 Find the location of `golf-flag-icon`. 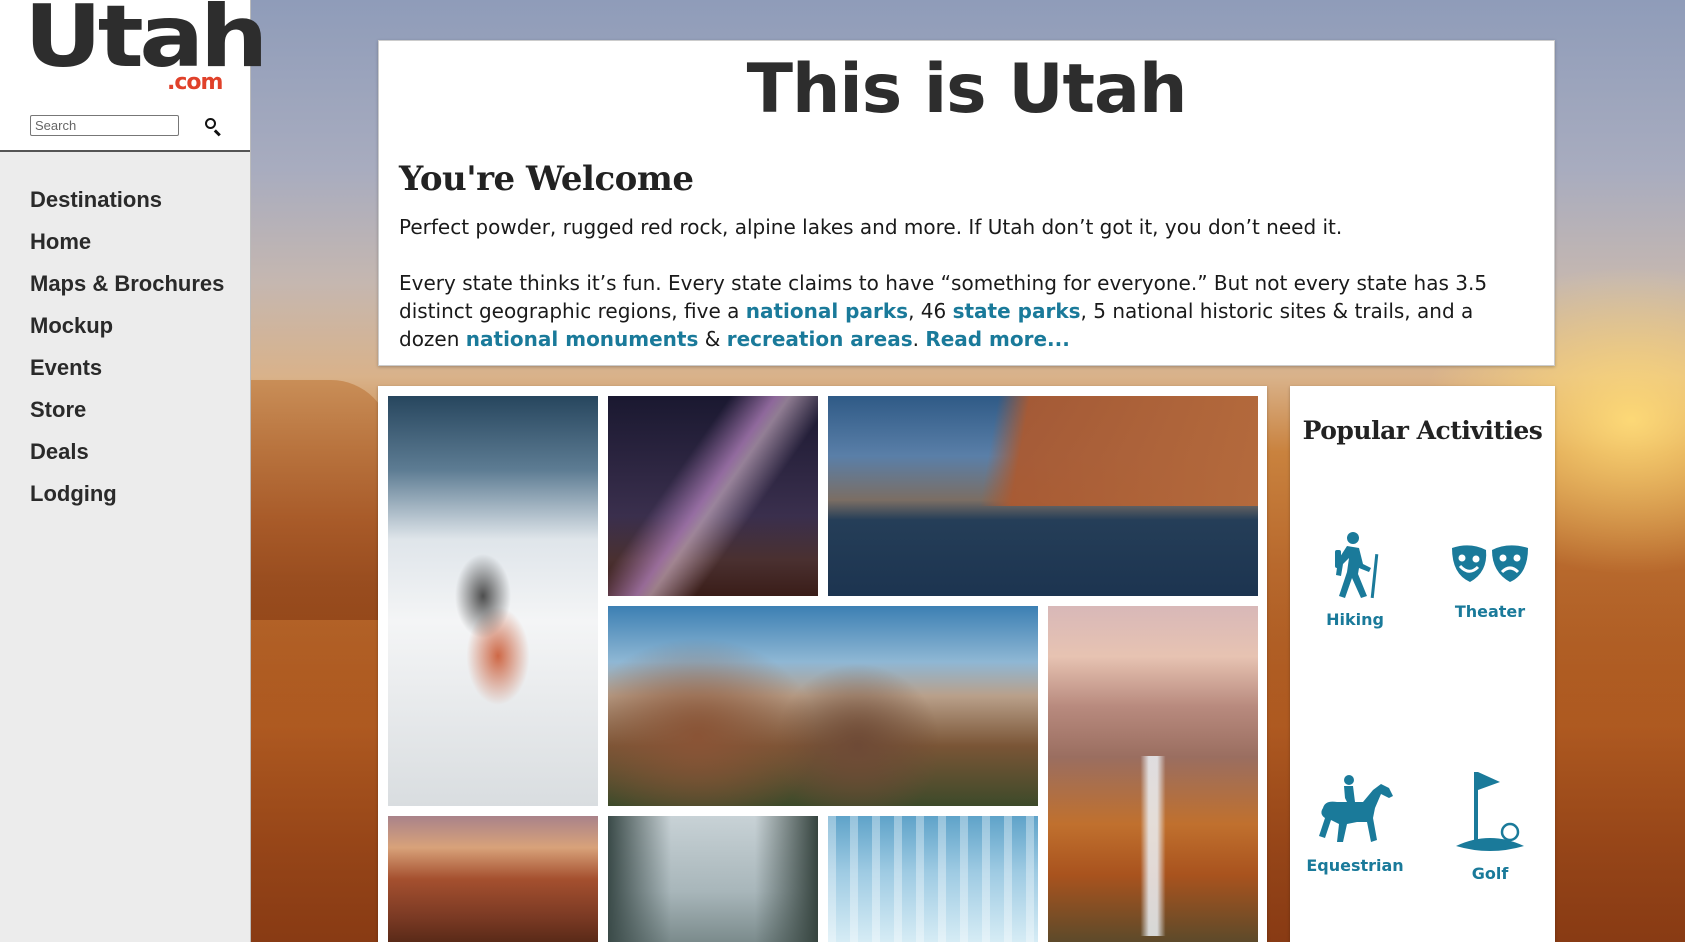

golf-flag-icon is located at coordinates (1490, 811).